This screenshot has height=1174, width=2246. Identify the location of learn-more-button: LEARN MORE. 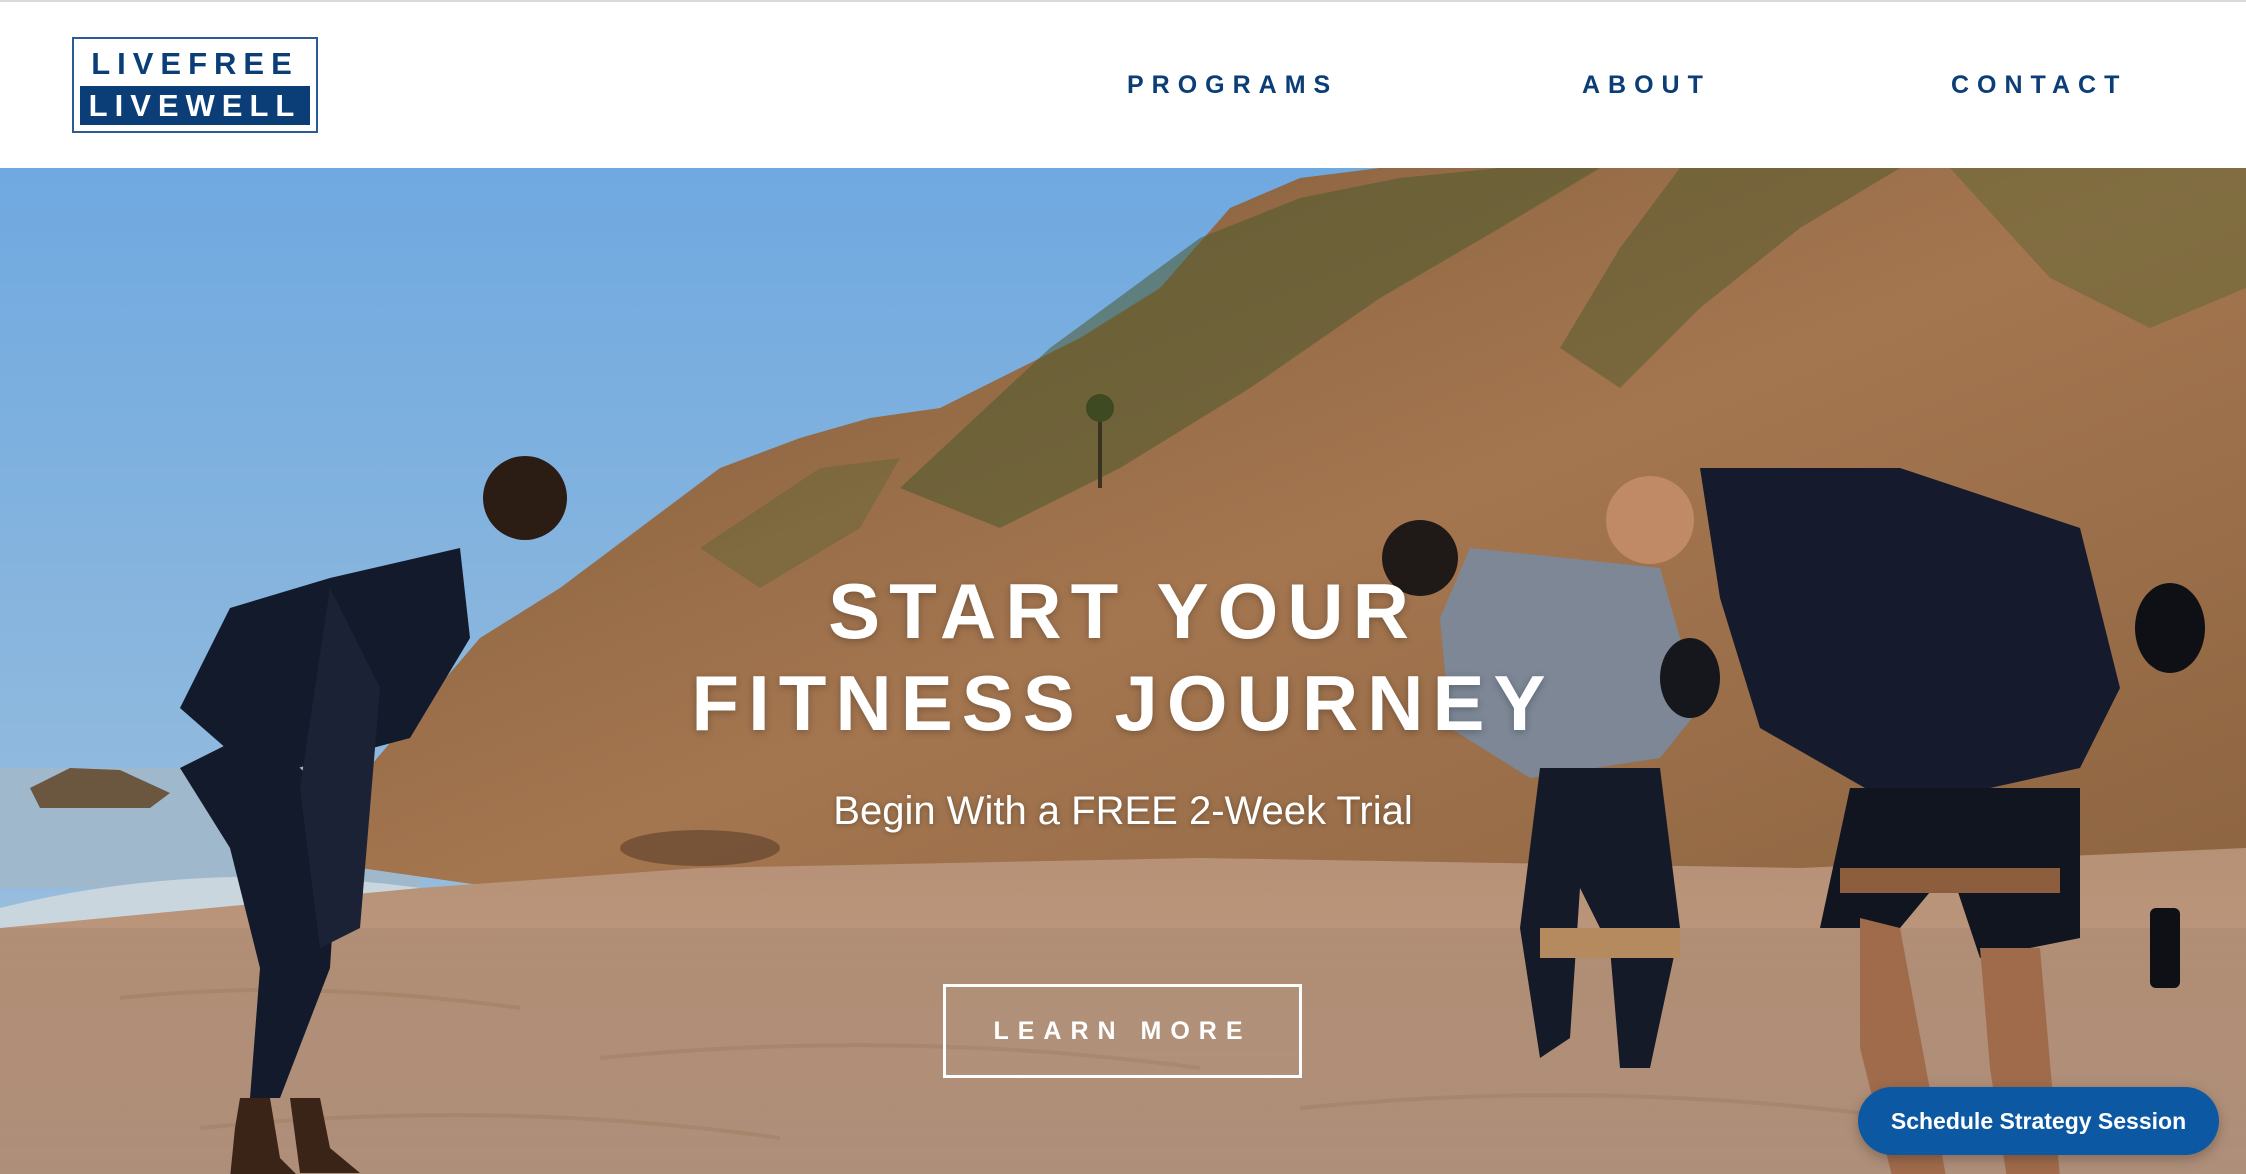
(1122, 1031).